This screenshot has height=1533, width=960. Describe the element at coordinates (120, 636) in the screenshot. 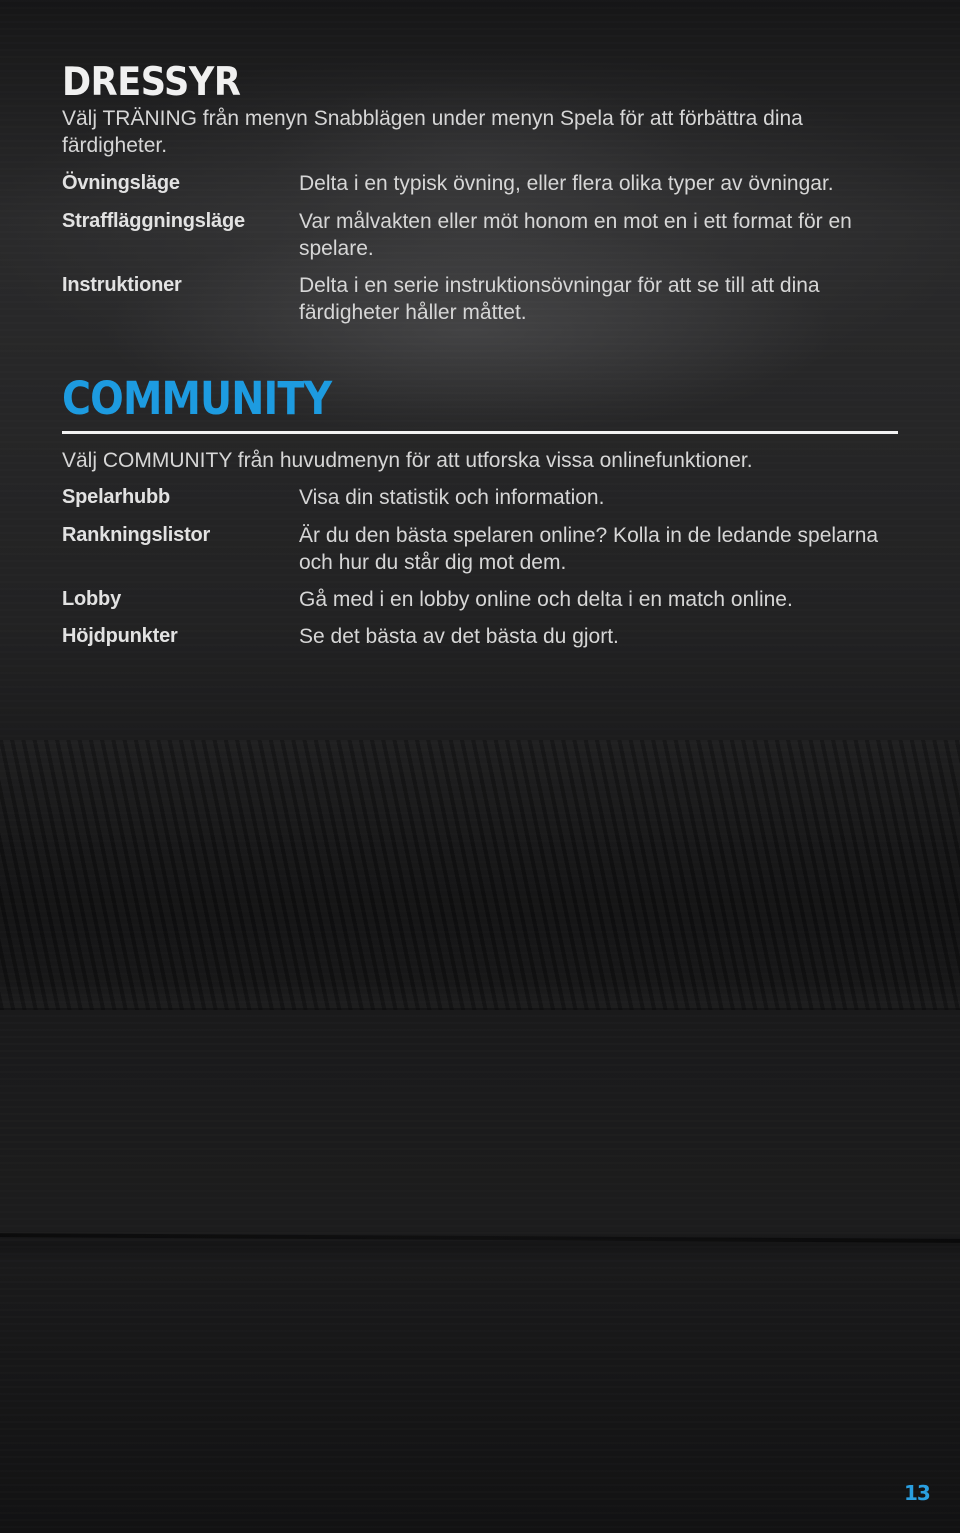

I see `community-item-term: Höjdpunkter` at that location.